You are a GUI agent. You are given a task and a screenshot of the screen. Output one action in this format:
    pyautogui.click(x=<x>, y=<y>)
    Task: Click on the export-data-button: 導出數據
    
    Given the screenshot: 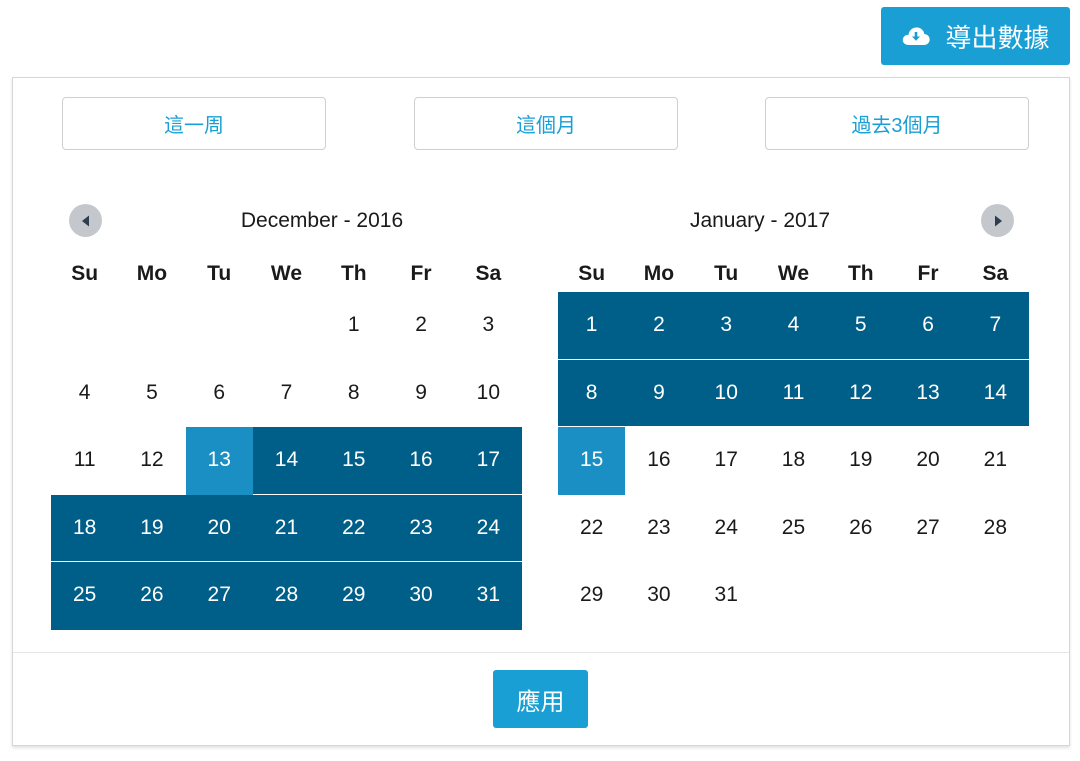 What is the action you would take?
    pyautogui.click(x=975, y=36)
    